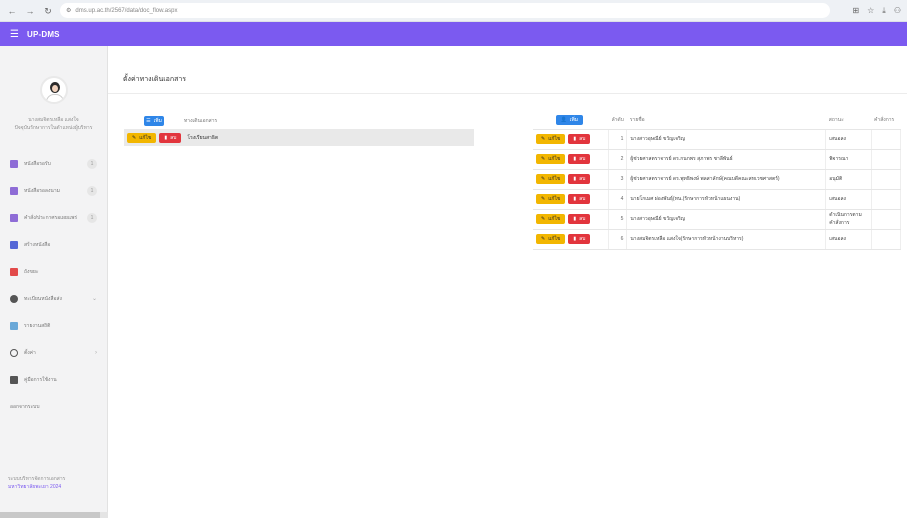 The image size is (907, 518). I want to click on gear-icon, so click(14, 352).